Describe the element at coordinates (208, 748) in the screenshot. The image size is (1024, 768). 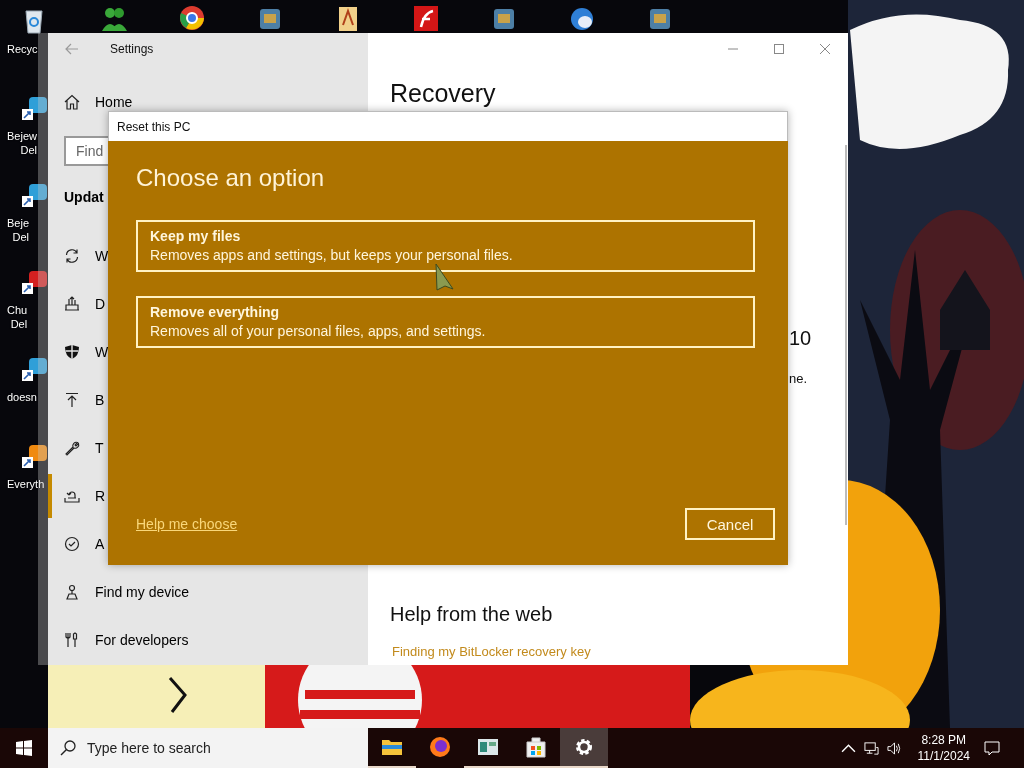
I see `taskbar-search-field: Type here to search` at that location.